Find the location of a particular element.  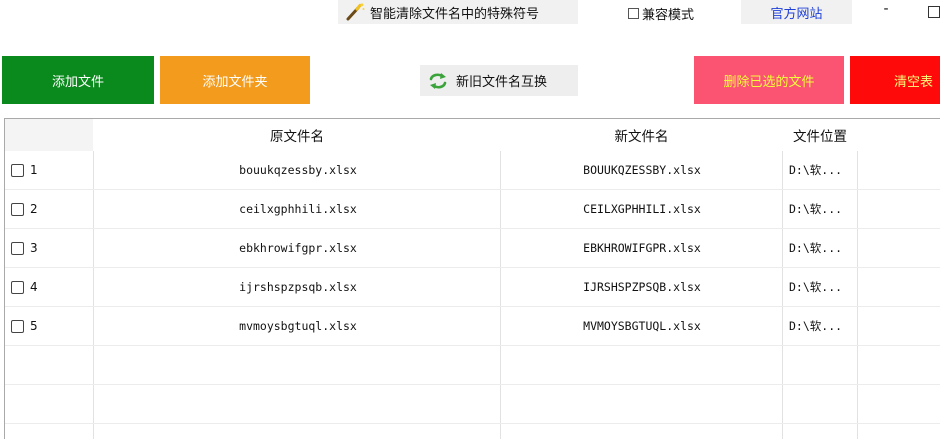

new-filename: CEILXGPHHILI.xlsx is located at coordinates (642, 209).